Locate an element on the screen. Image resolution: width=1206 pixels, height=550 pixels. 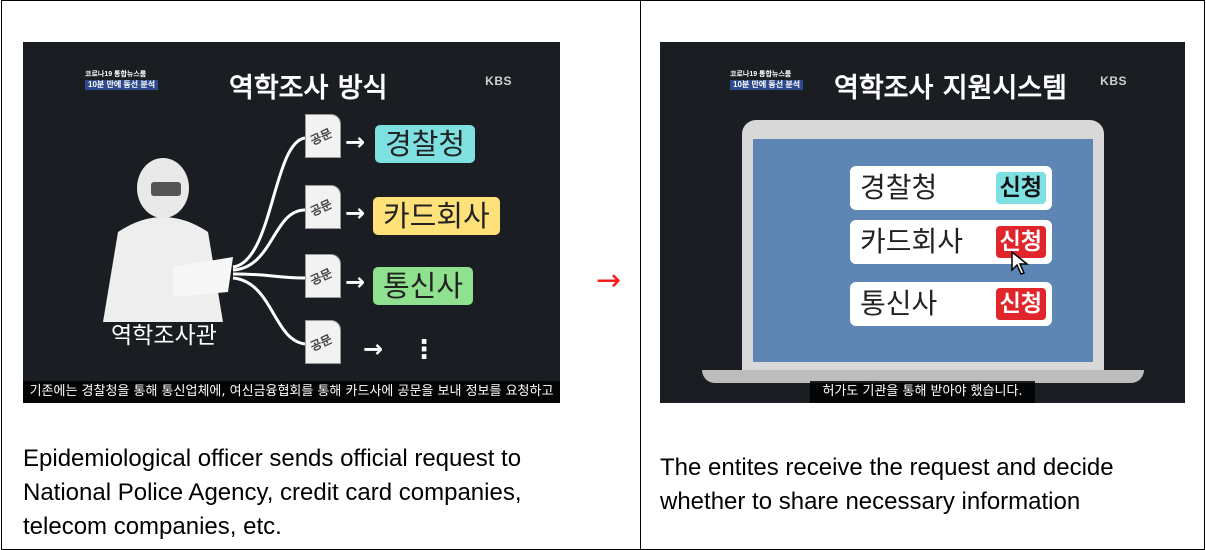
row-label: 경찰청 is located at coordinates (899, 187).